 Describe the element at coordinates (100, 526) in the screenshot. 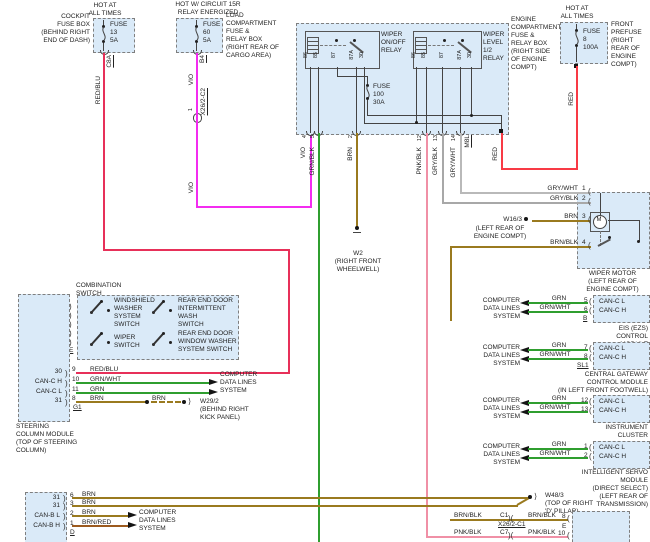

I see `wire-brn-red` at that location.